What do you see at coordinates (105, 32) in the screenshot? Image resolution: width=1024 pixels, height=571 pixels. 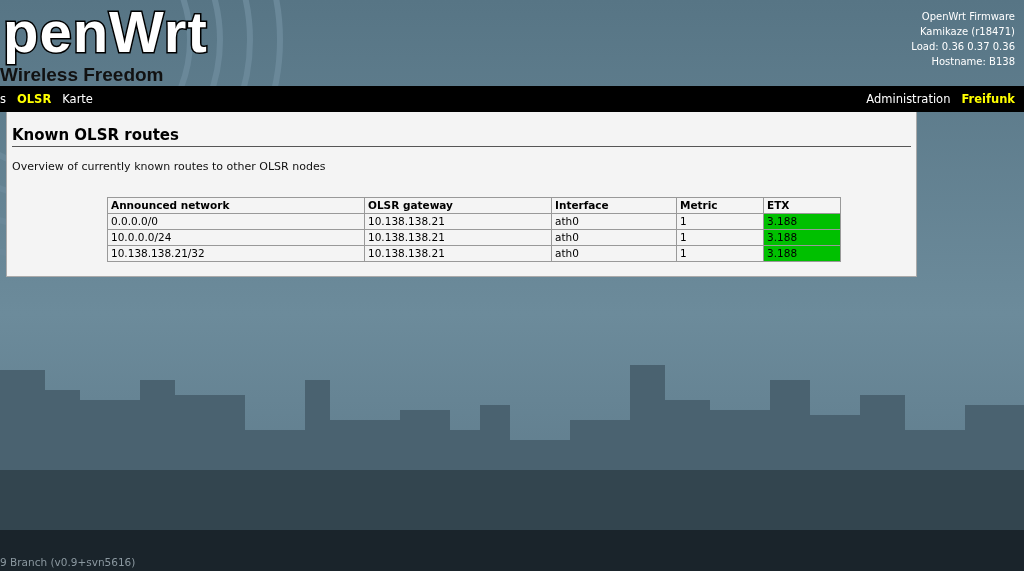 I see `logo-title: penWrt` at bounding box center [105, 32].